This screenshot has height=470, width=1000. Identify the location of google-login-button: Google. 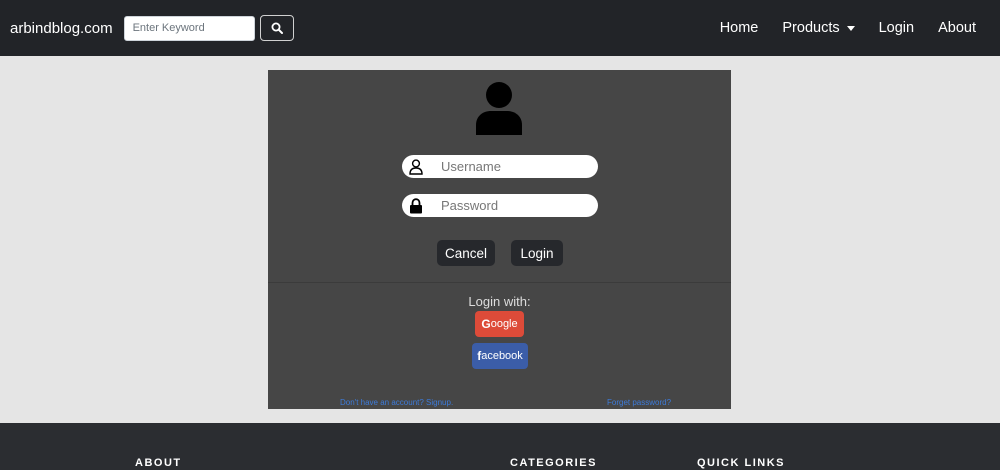
(499, 324).